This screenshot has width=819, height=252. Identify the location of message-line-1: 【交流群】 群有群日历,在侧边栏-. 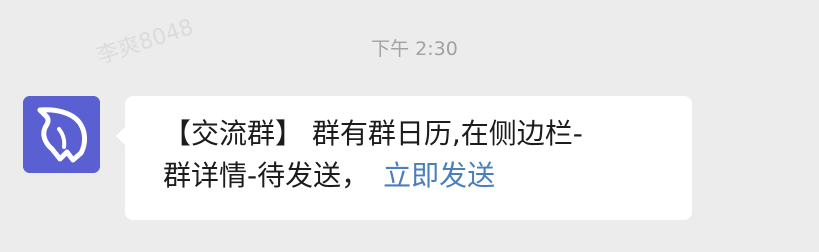
(373, 133).